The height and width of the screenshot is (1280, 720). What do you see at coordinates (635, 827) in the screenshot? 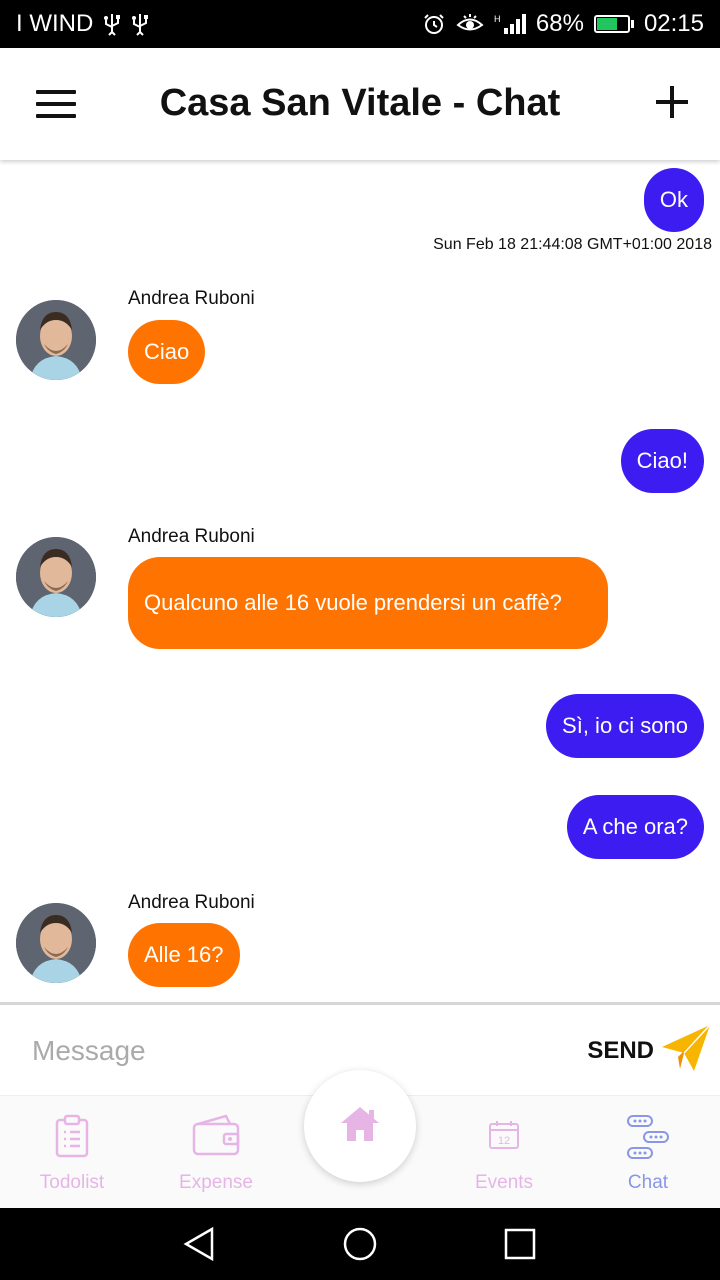
I see `outgoing-message-bubble: A che ora?` at bounding box center [635, 827].